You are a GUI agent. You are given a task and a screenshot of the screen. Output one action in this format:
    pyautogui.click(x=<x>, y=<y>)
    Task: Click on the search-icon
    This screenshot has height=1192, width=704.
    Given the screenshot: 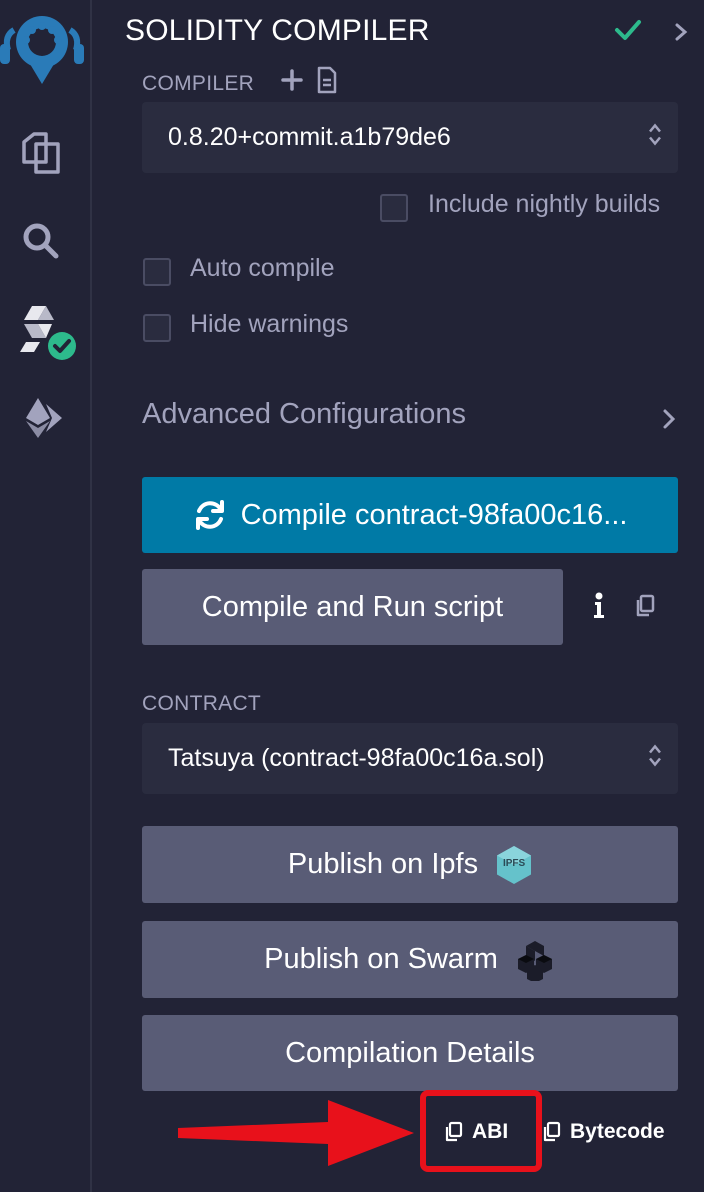 What is the action you would take?
    pyautogui.click(x=41, y=241)
    